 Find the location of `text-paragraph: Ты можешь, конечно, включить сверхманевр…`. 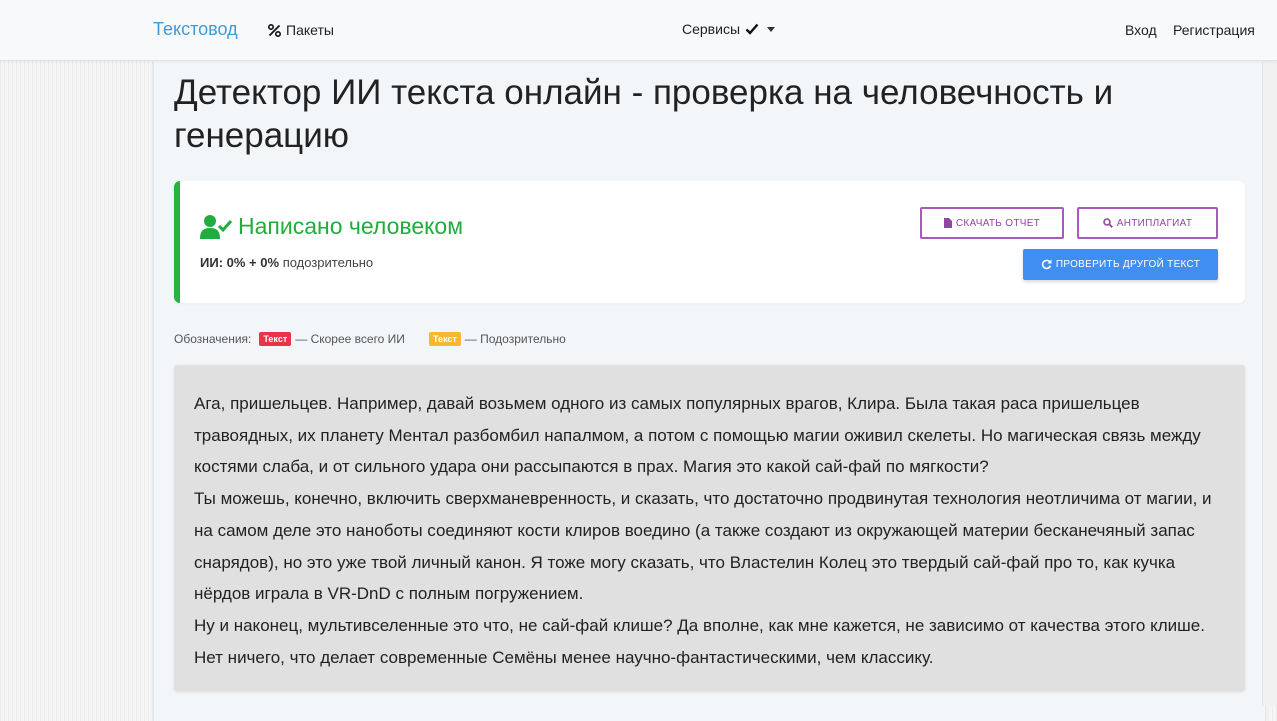

text-paragraph: Ты можешь, конечно, включить сверхманевр… is located at coordinates (703, 546).